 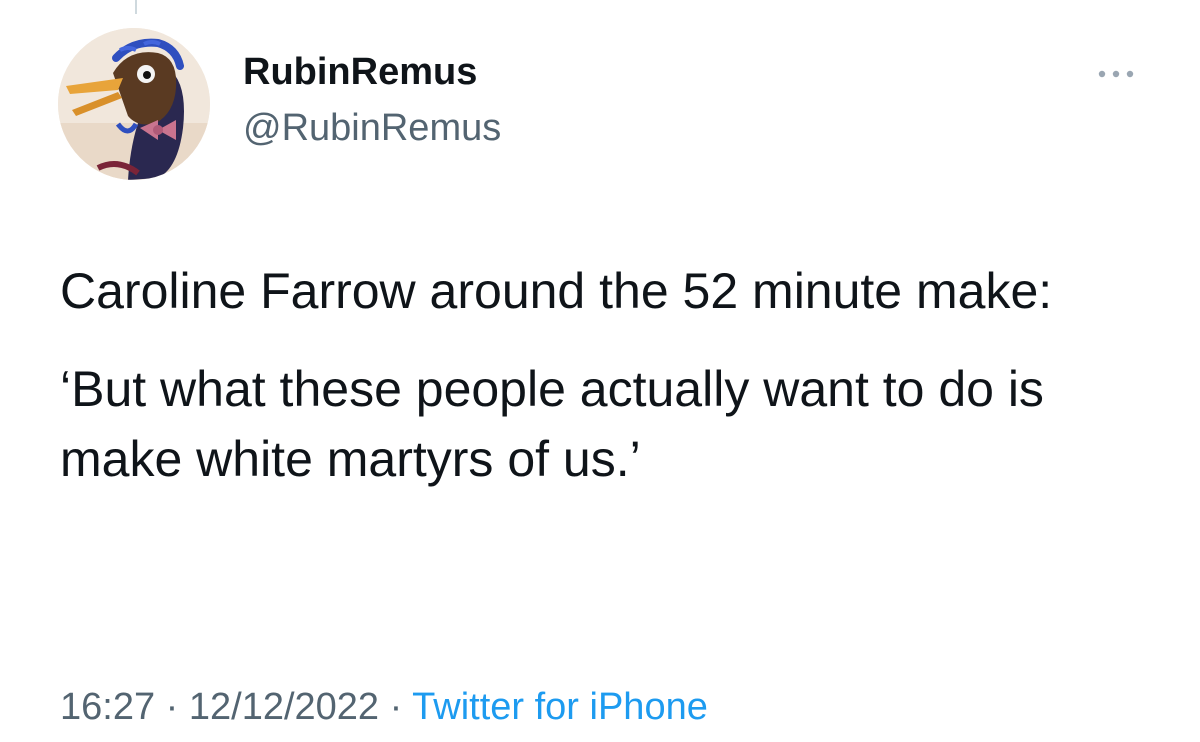 I want to click on user-handle: @RubinRemus, so click(x=372, y=128).